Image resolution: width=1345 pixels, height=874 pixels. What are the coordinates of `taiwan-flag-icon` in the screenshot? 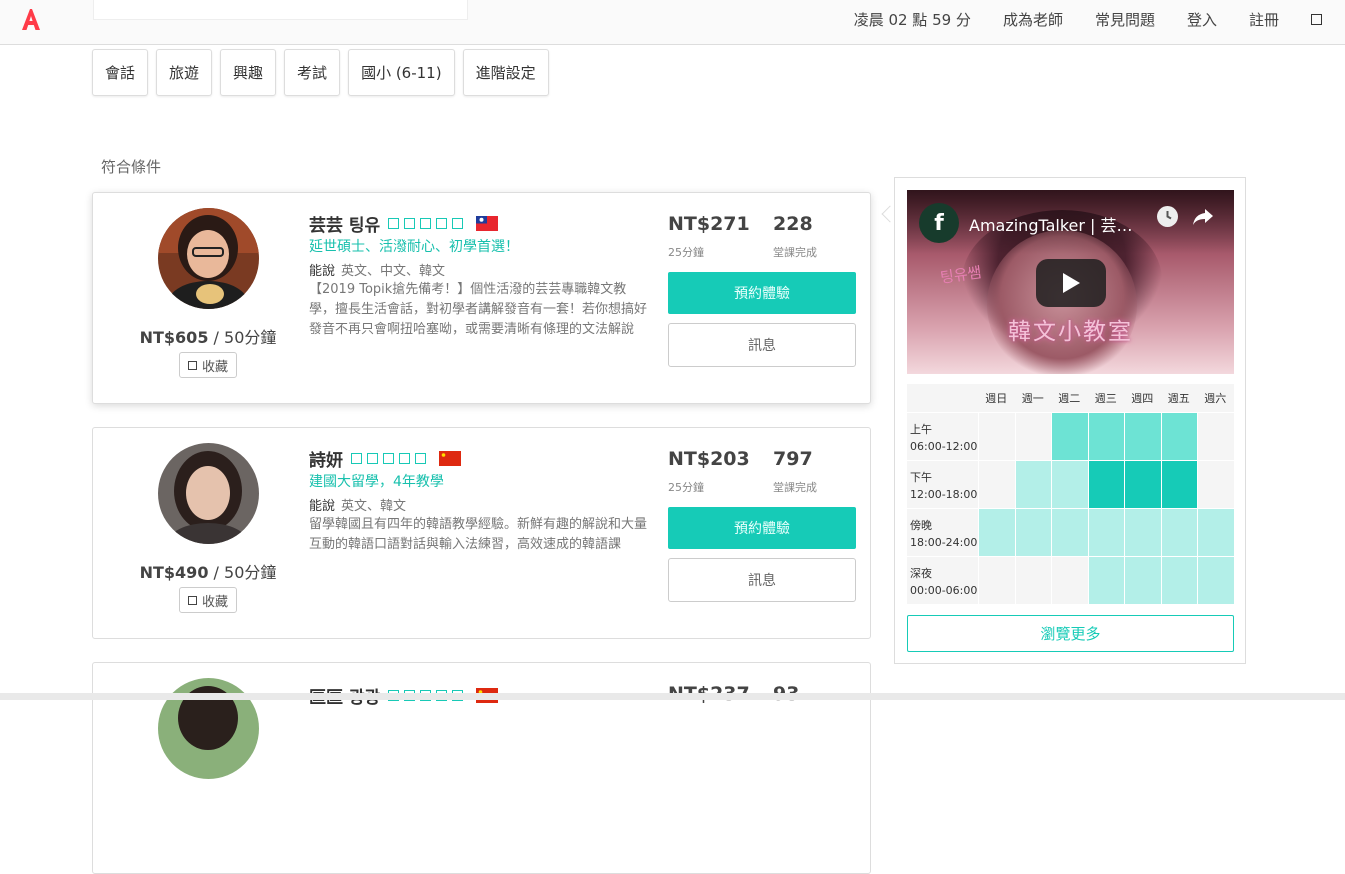 It's located at (487, 223).